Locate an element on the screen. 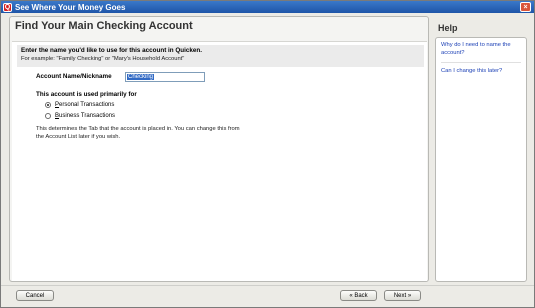 The height and width of the screenshot is (308, 535). radio-personal-label: Personal Transactions is located at coordinates (85, 105).